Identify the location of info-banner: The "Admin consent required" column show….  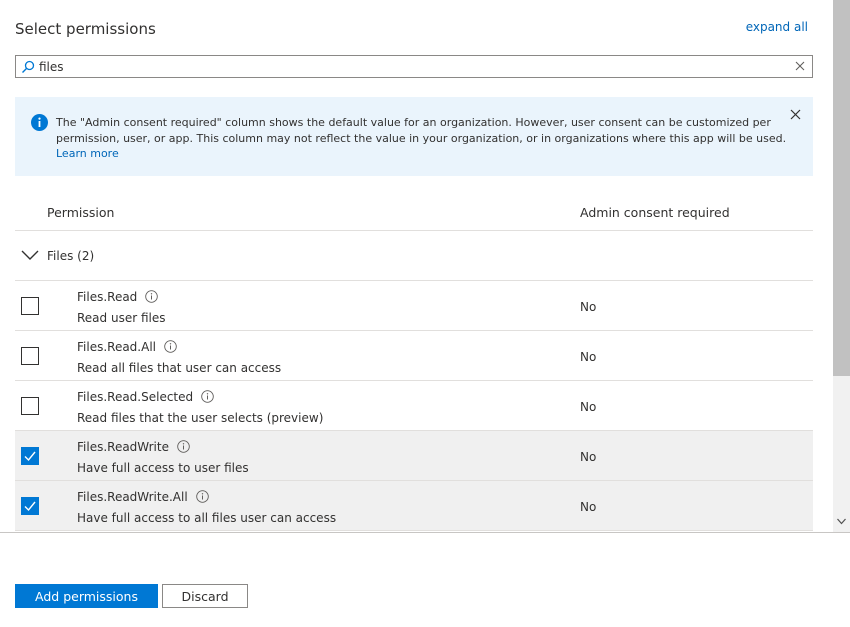
(414, 136).